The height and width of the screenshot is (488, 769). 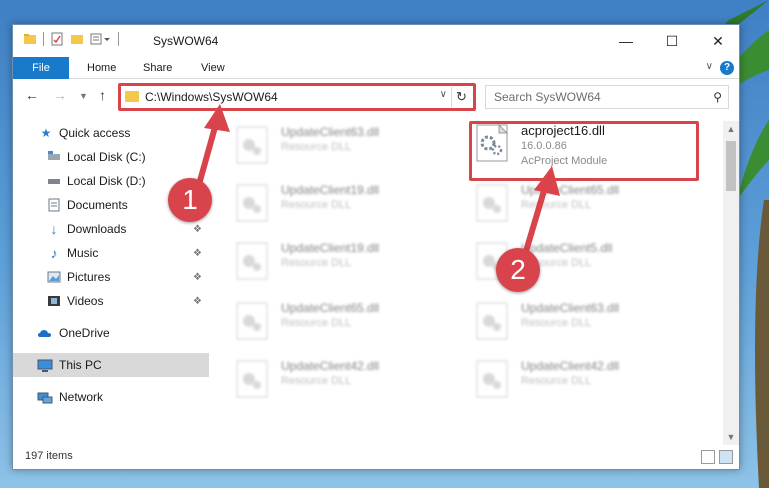 I want to click on address-bar-highlight, so click(x=297, y=97).